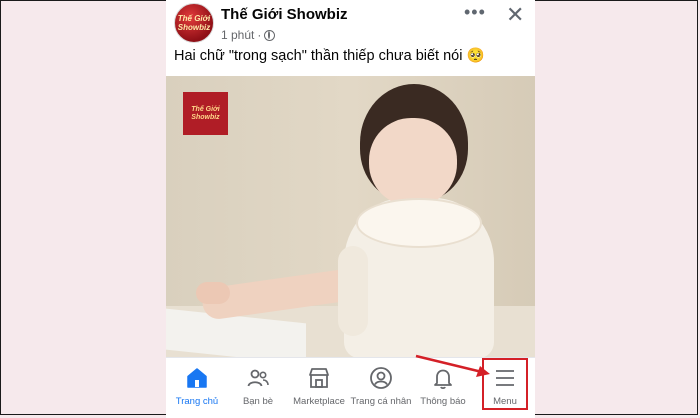 Image resolution: width=700 pixels, height=418 pixels. I want to click on tab-friends: Bạn bè, so click(258, 387).